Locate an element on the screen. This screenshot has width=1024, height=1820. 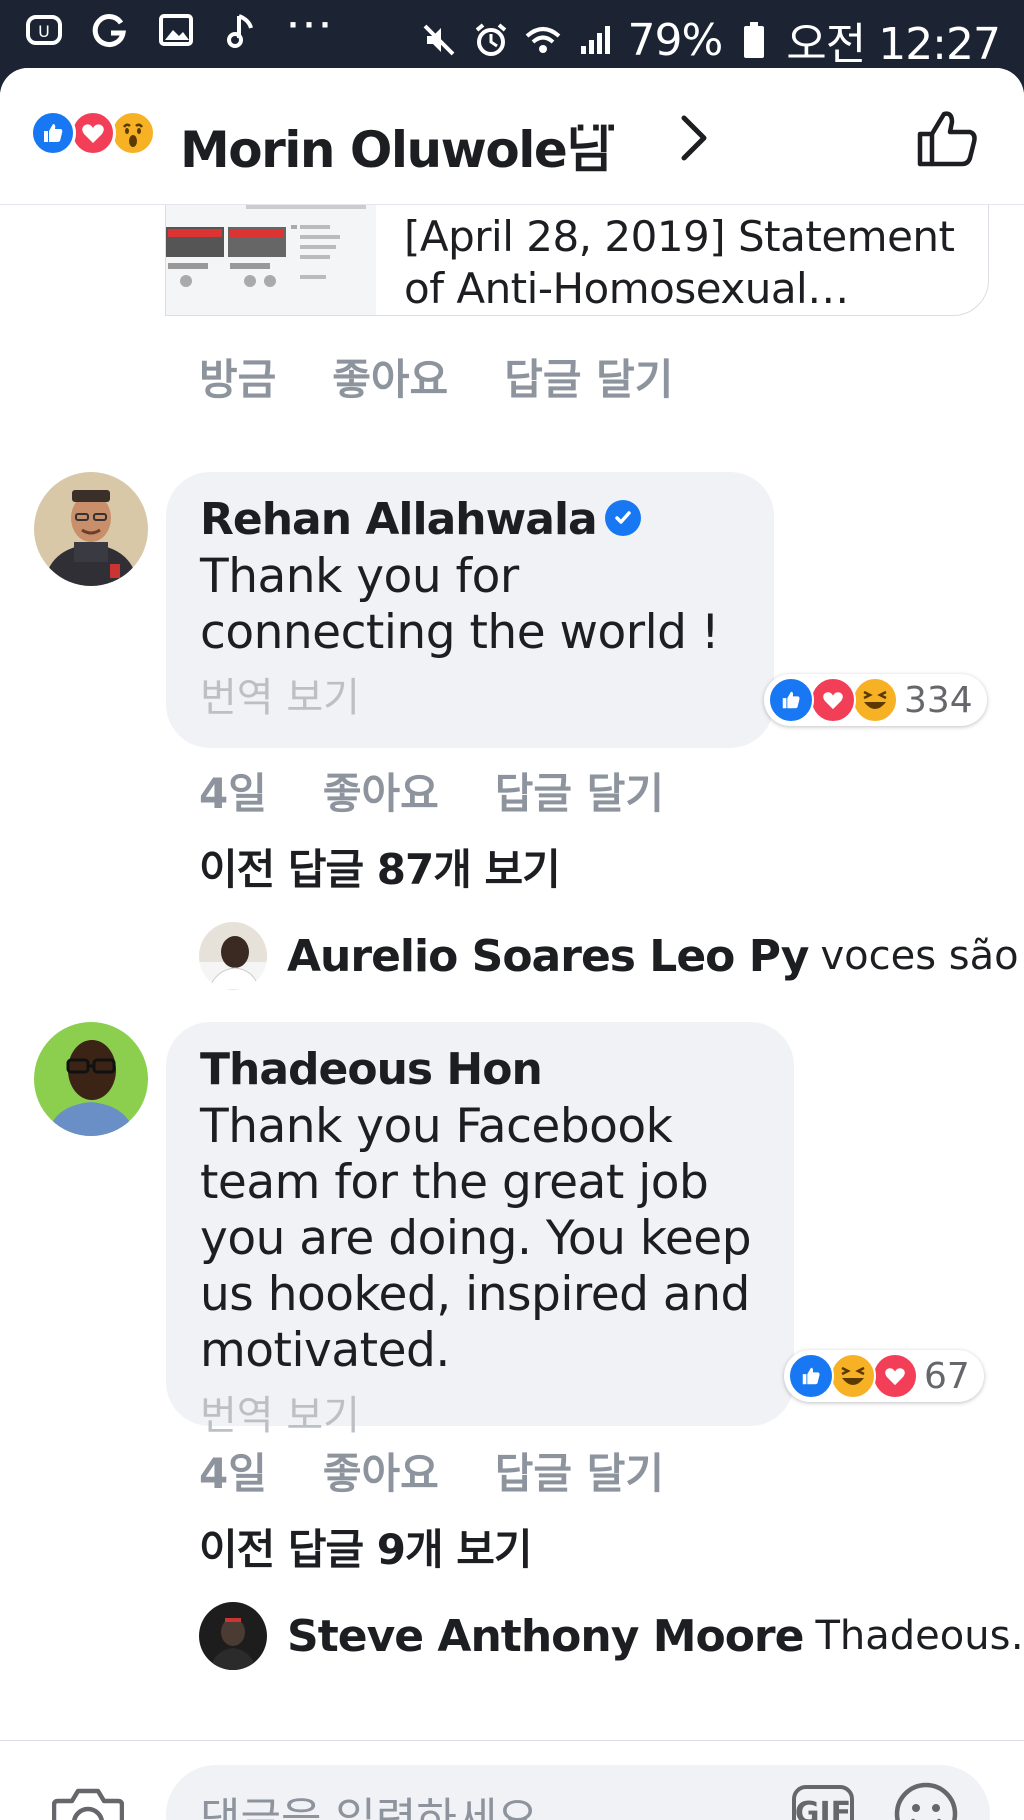
battery-percent: 79% is located at coordinates (675, 40).